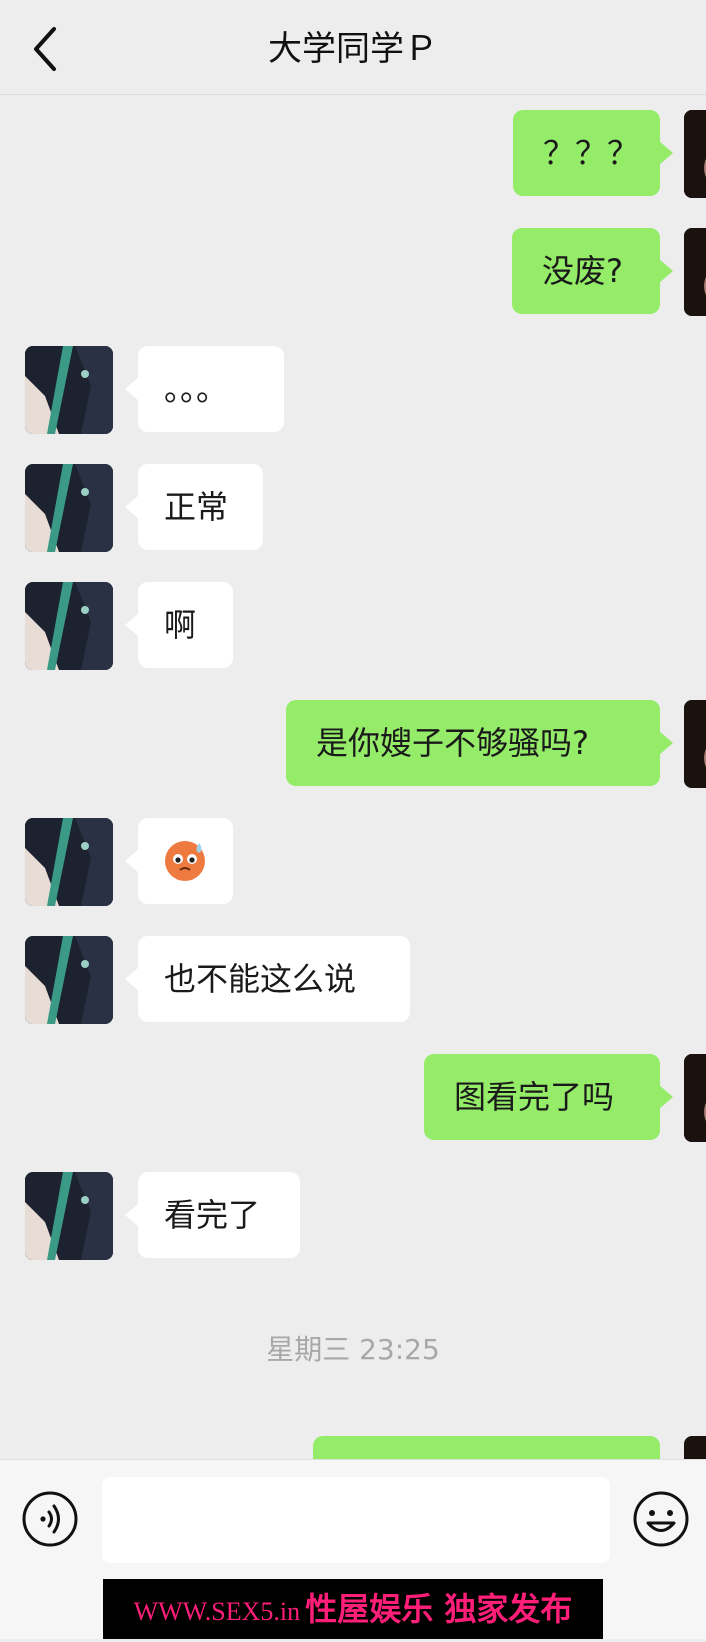 The width and height of the screenshot is (706, 1642). I want to click on message-bubble-partial, so click(486, 1447).